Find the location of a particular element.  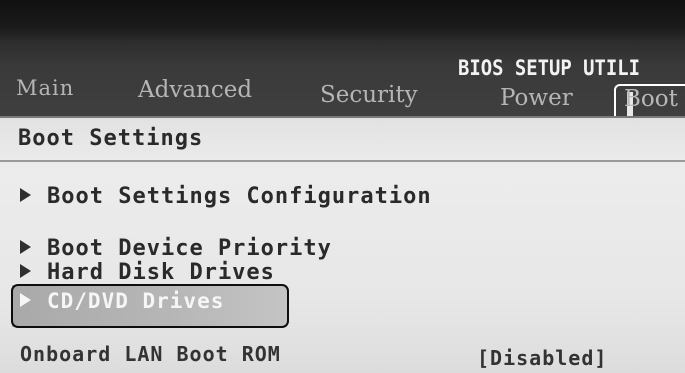

tab-security: Security is located at coordinates (369, 95).